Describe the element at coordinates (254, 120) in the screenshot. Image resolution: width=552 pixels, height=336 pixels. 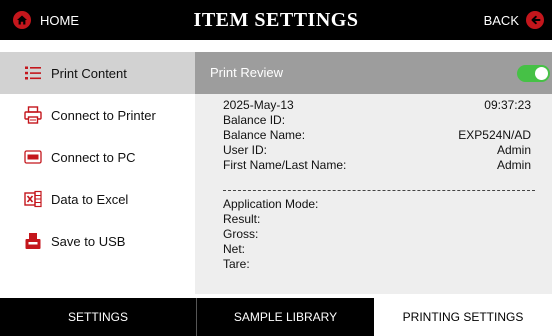
I see `balance-id-label: Balance ID:` at that location.